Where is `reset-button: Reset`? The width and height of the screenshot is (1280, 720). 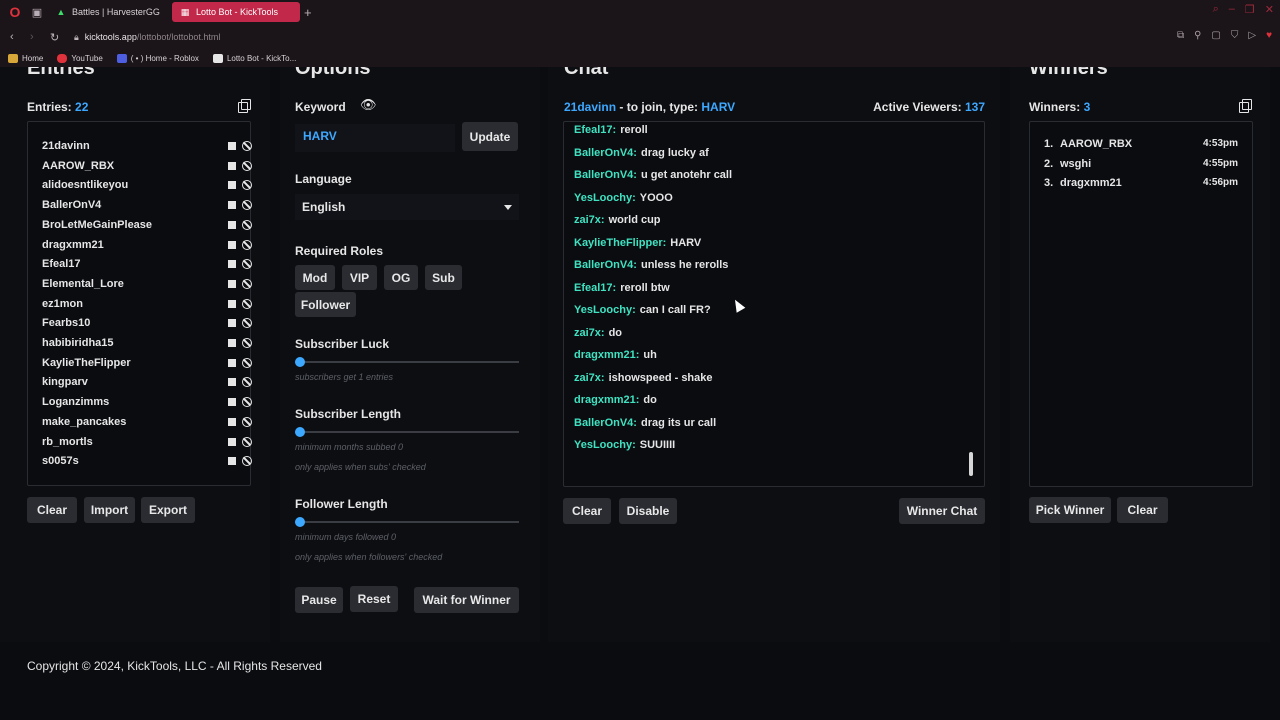 reset-button: Reset is located at coordinates (374, 599).